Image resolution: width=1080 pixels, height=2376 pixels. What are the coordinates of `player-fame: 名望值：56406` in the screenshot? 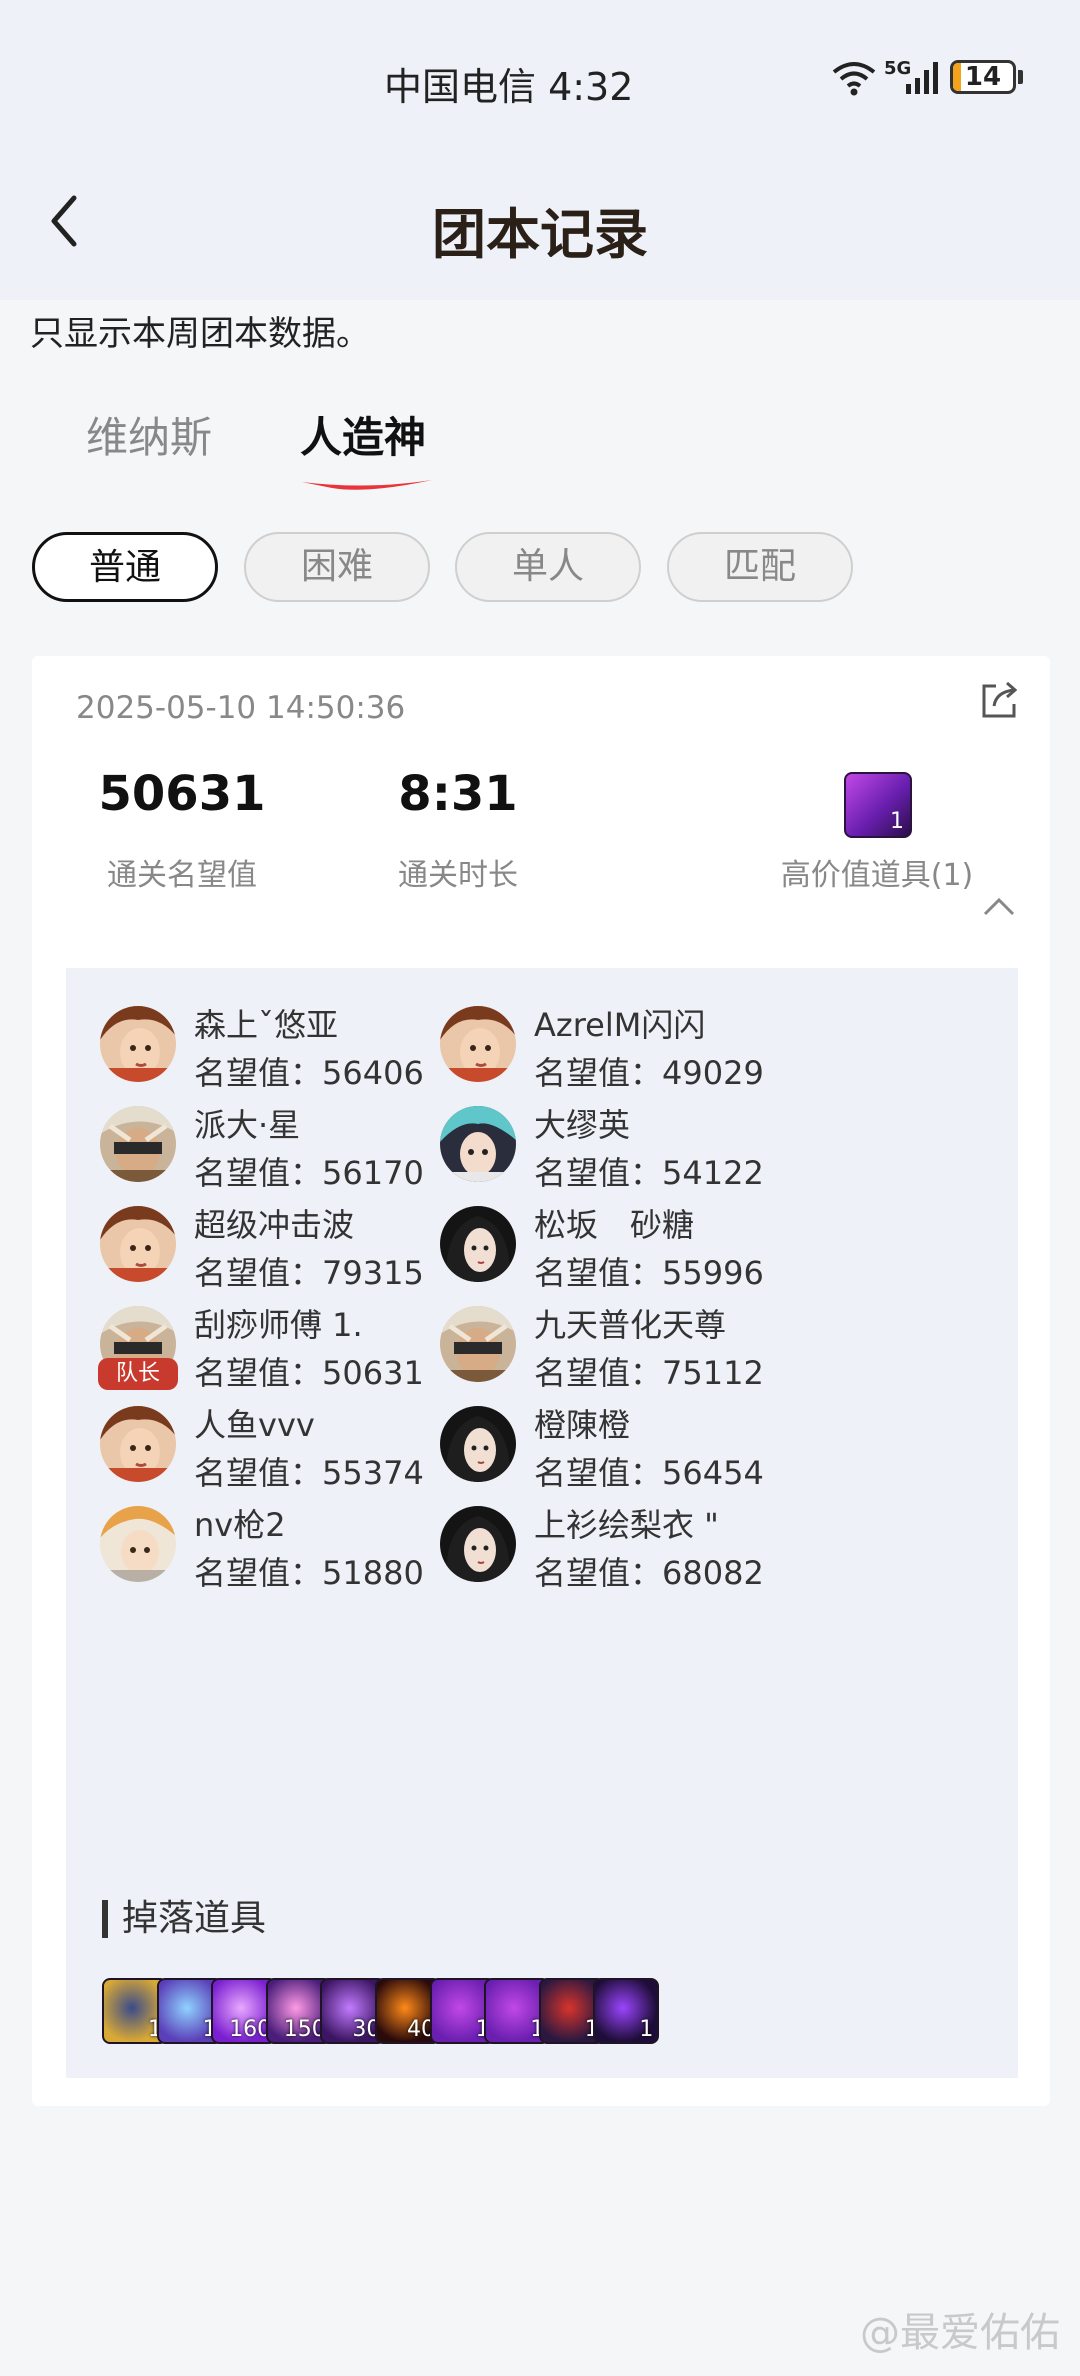 It's located at (309, 1073).